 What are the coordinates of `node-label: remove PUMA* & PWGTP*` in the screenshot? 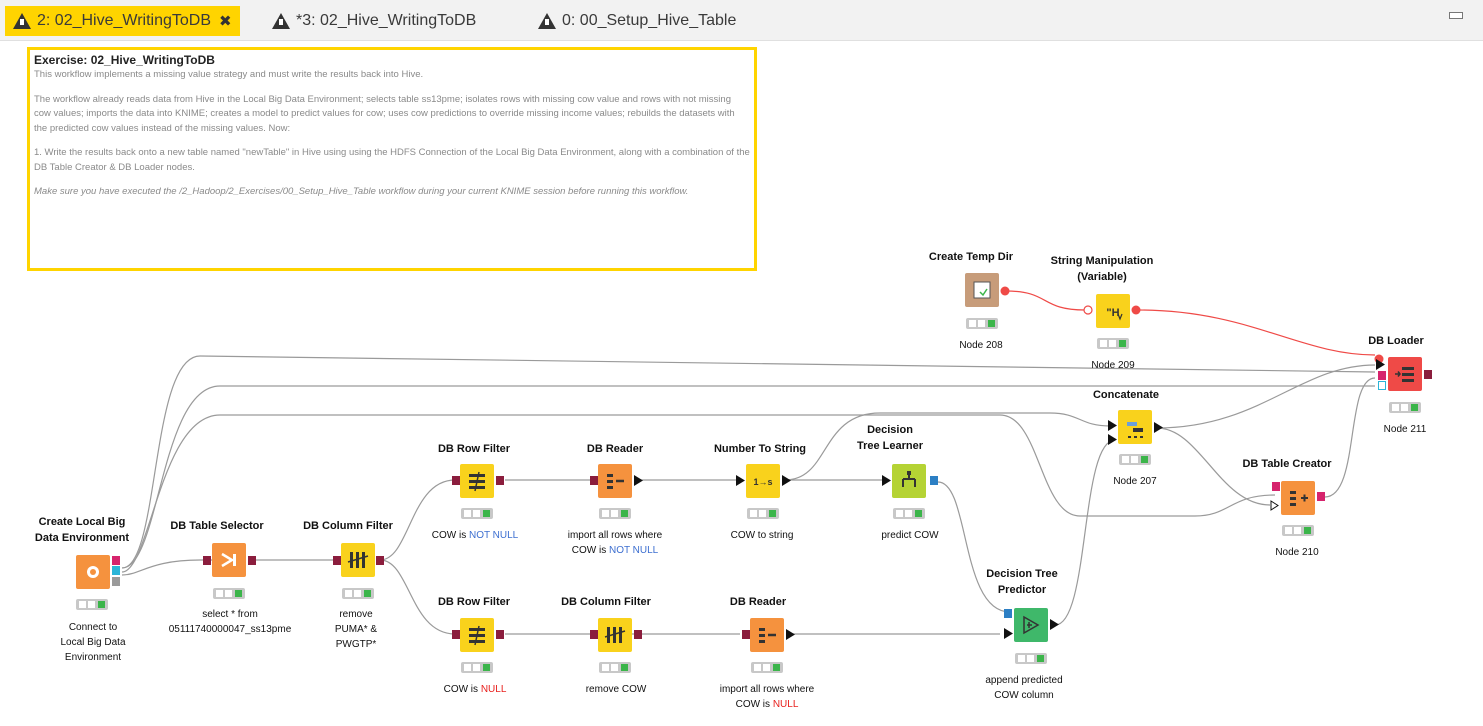 It's located at (356, 629).